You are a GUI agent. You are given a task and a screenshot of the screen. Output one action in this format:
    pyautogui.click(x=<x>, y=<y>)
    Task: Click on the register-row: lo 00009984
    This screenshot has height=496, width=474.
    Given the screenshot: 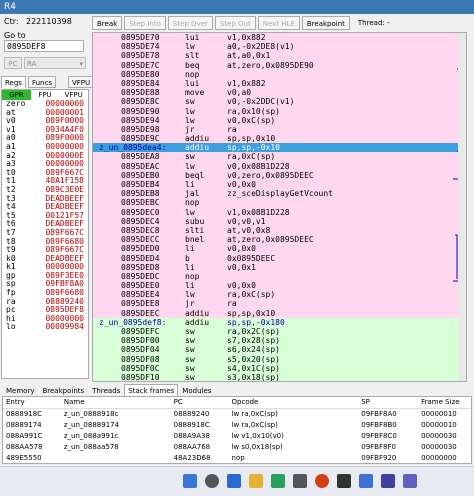 What is the action you would take?
    pyautogui.click(x=45, y=327)
    